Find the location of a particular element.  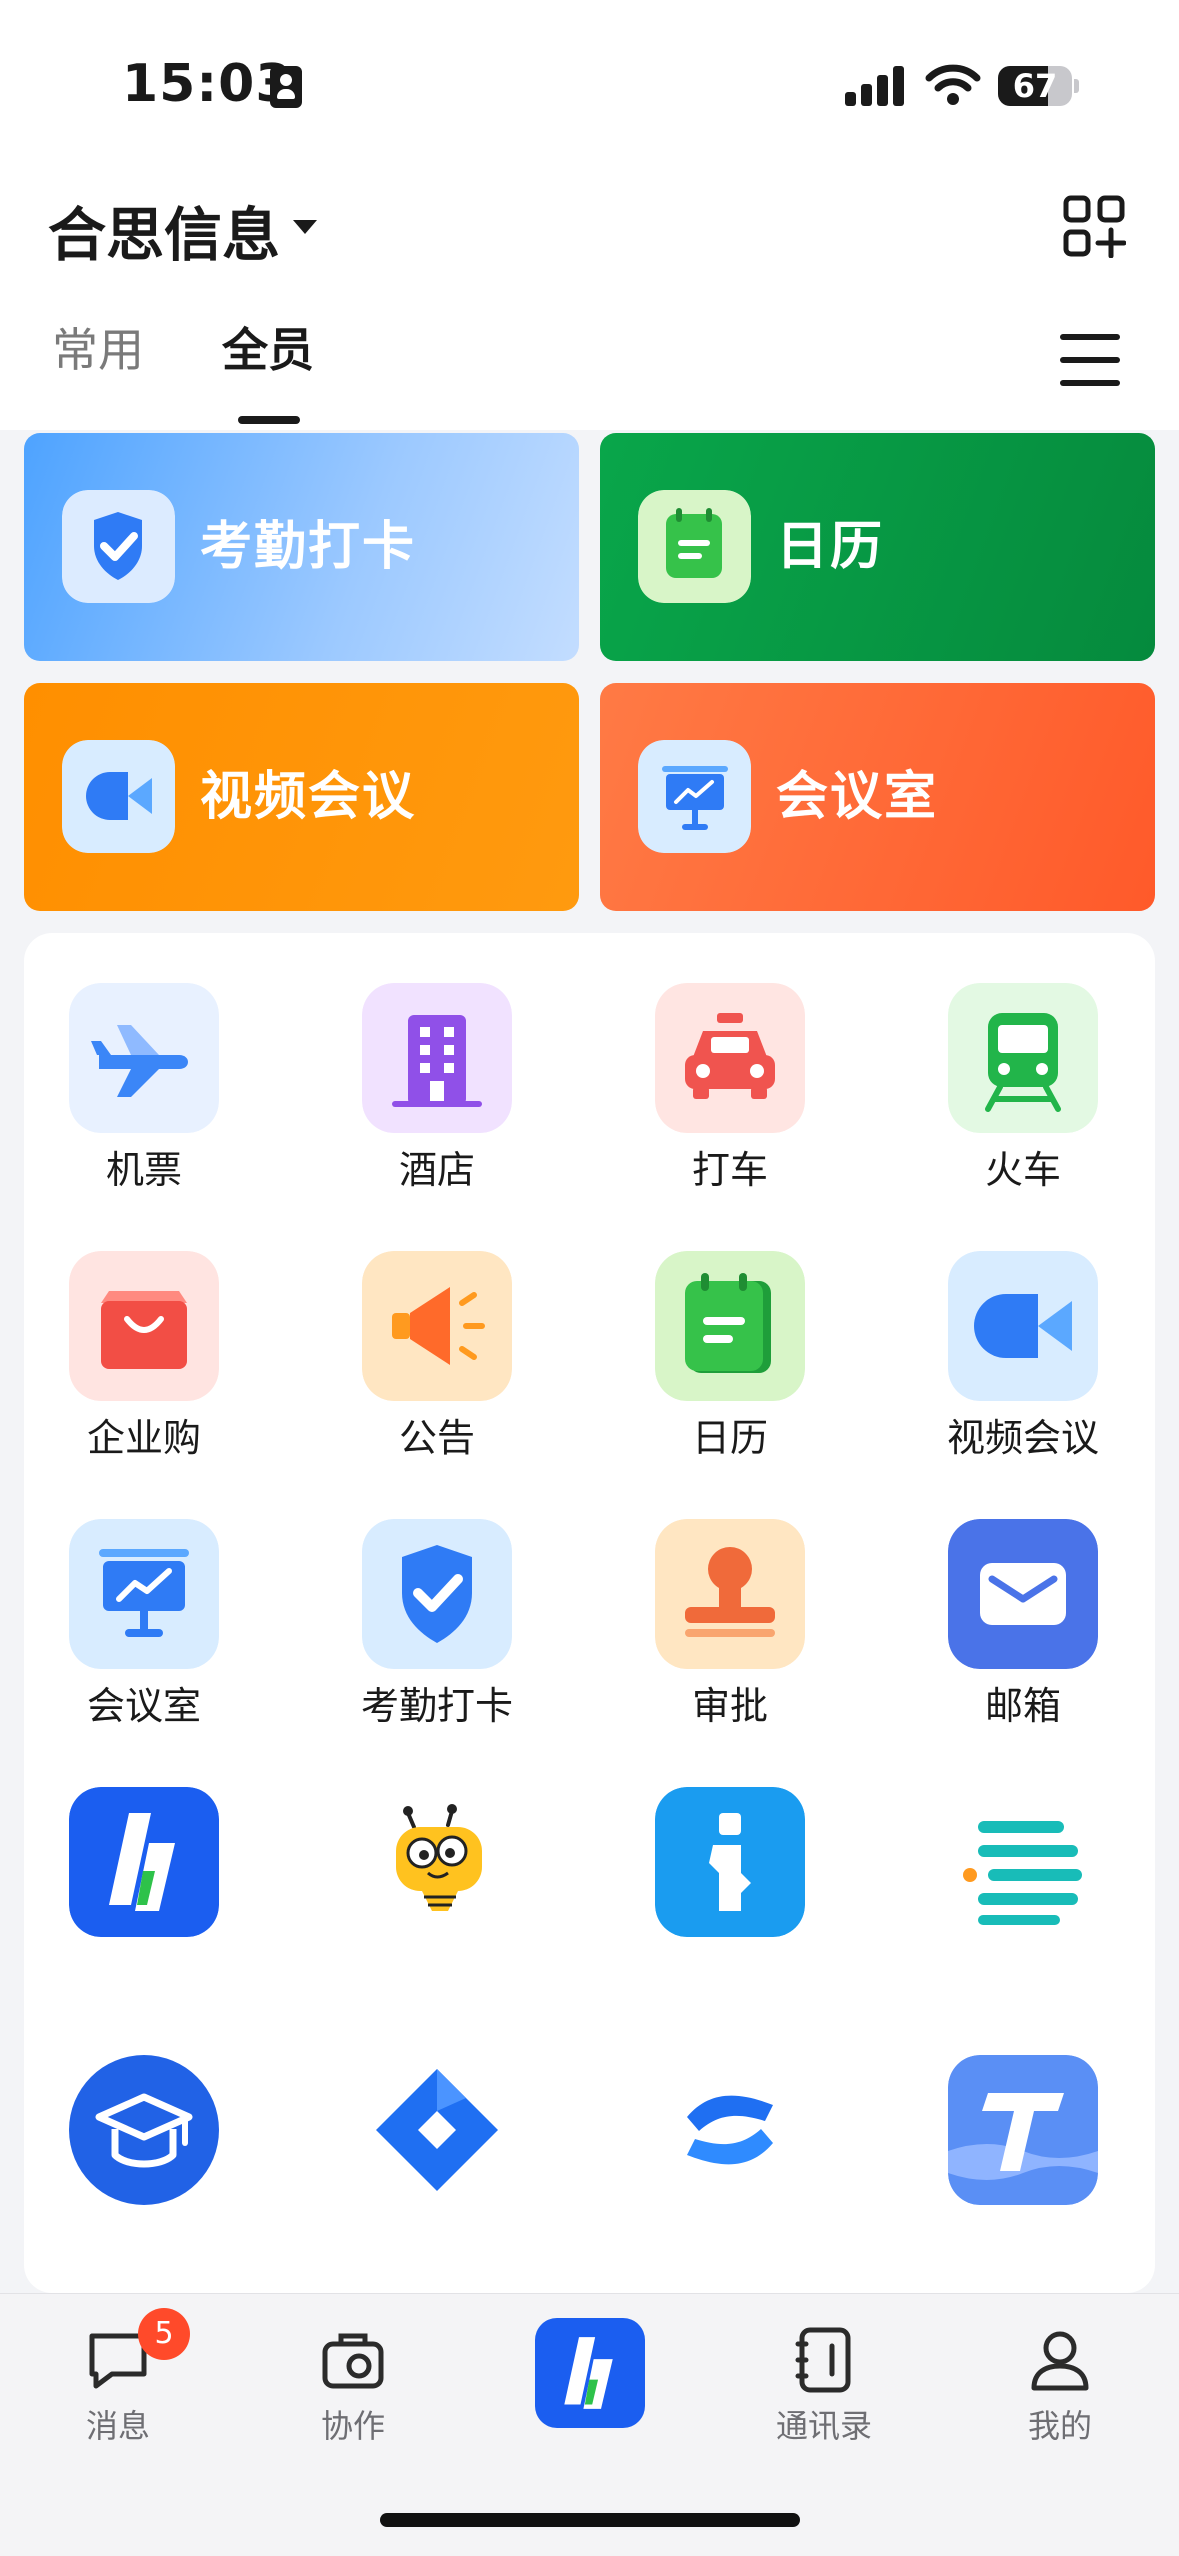

app-t is located at coordinates (1023, 2125).